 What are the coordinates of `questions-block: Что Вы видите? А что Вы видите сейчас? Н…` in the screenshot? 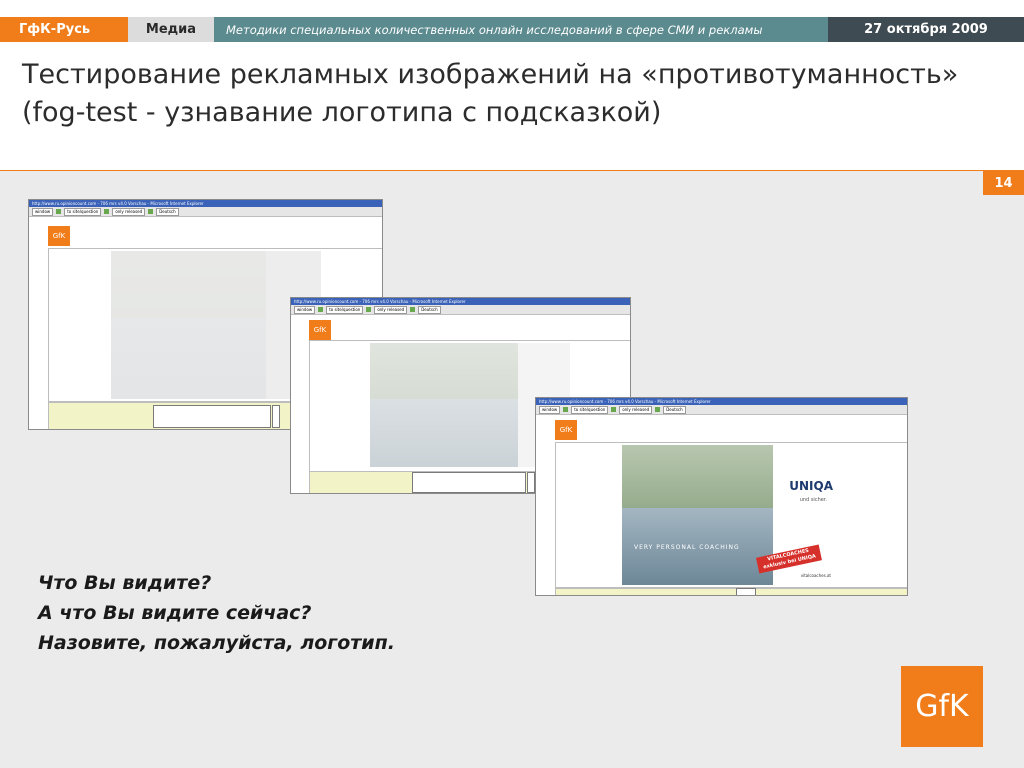 It's located at (216, 613).